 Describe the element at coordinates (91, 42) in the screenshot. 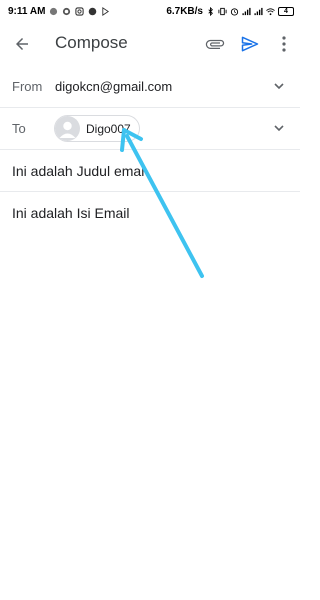

I see `page-title: Compose` at that location.